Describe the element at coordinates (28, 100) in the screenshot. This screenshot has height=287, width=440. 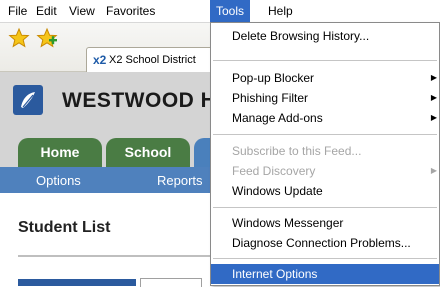
I see `school-logo-icon` at that location.